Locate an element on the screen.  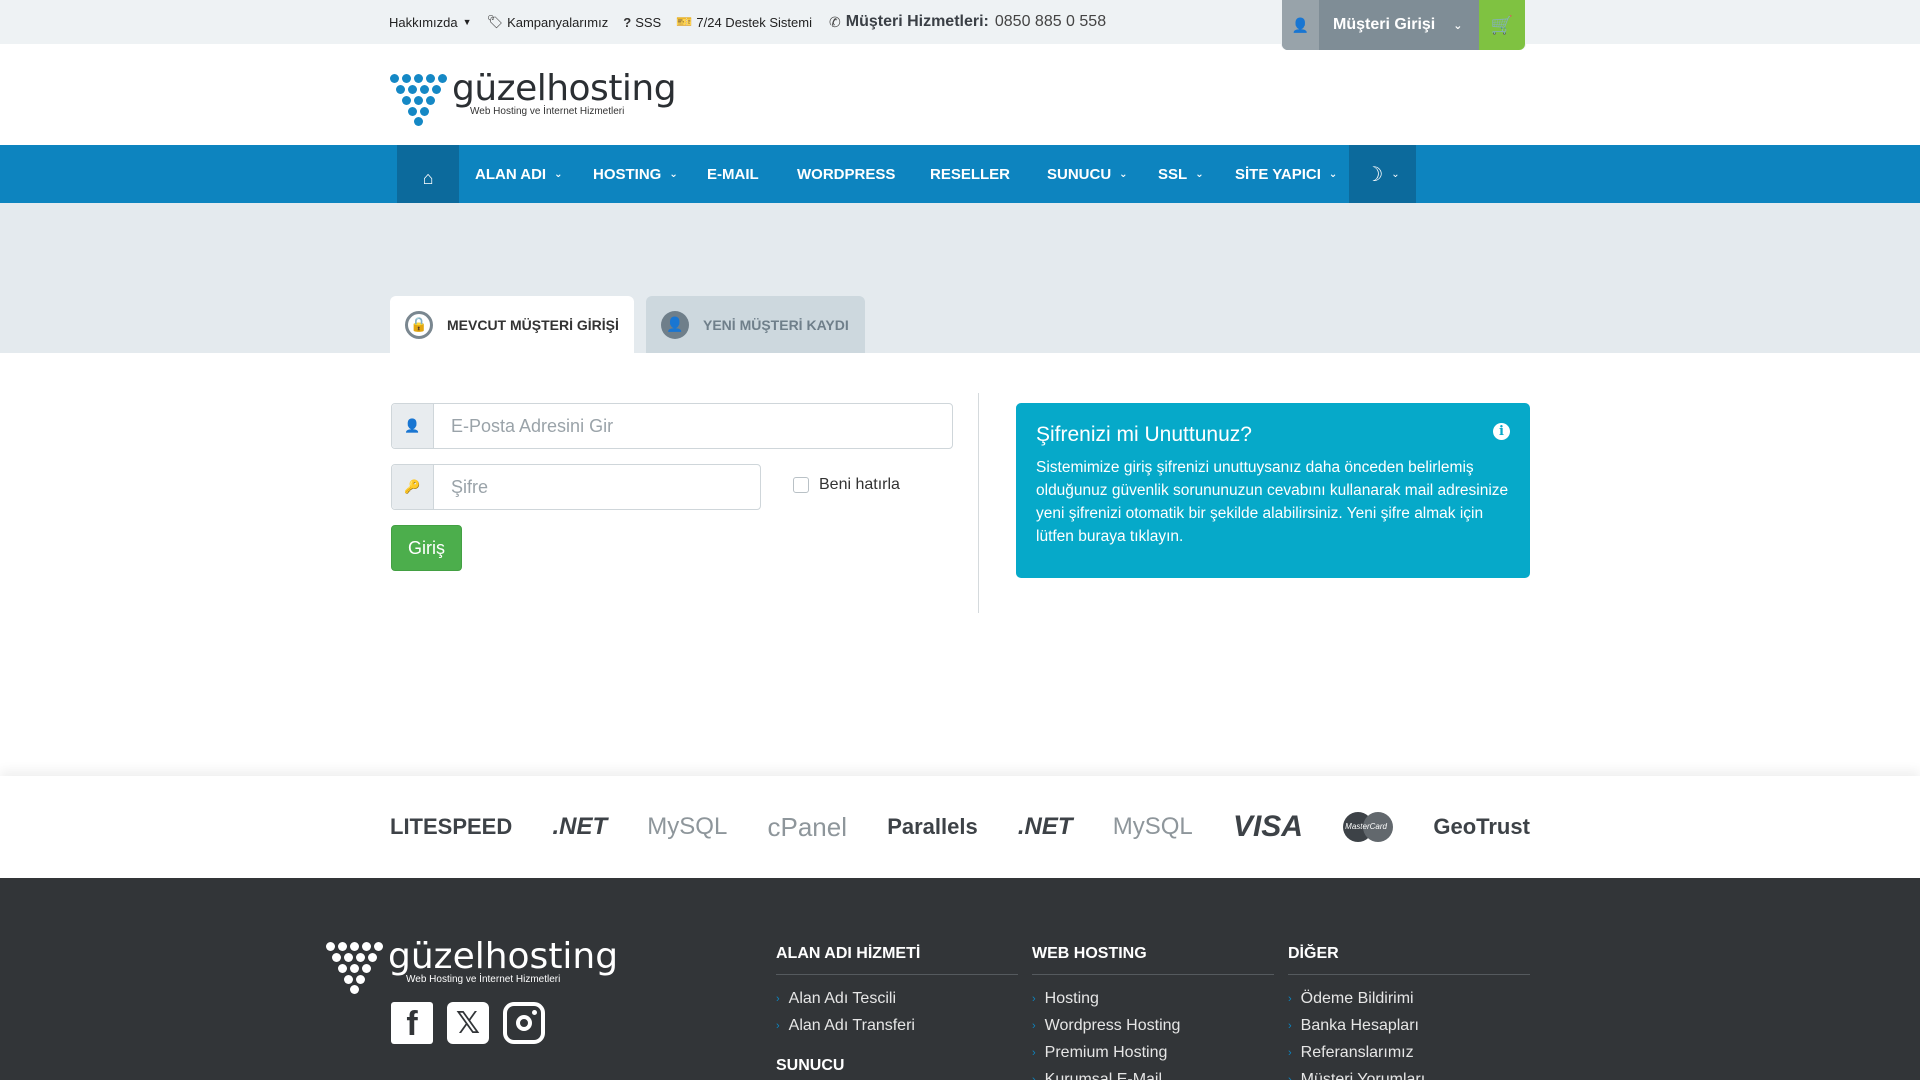
nav-item-site-builder: SİTE YAPICI ⌄ is located at coordinates (1286, 174).